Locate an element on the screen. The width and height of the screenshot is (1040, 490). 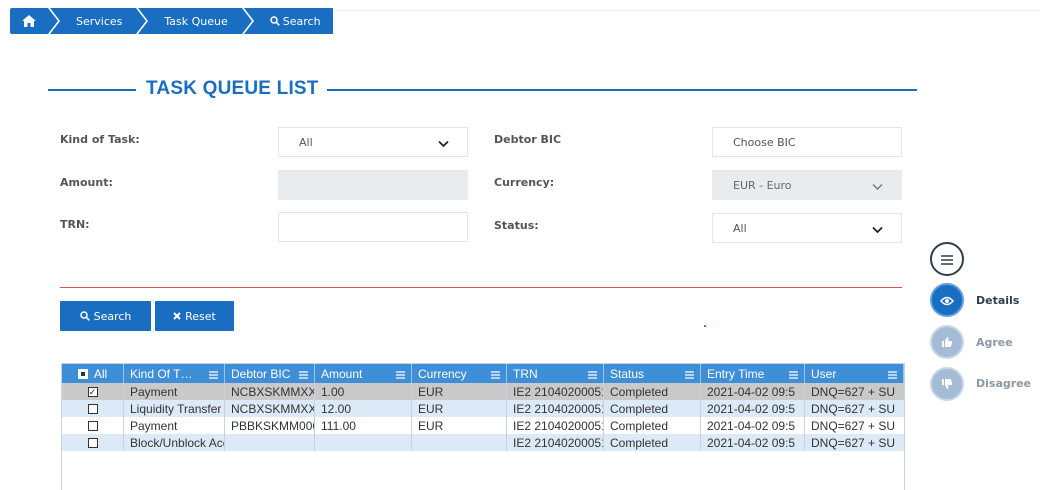
agree-label: Agree is located at coordinates (994, 342).